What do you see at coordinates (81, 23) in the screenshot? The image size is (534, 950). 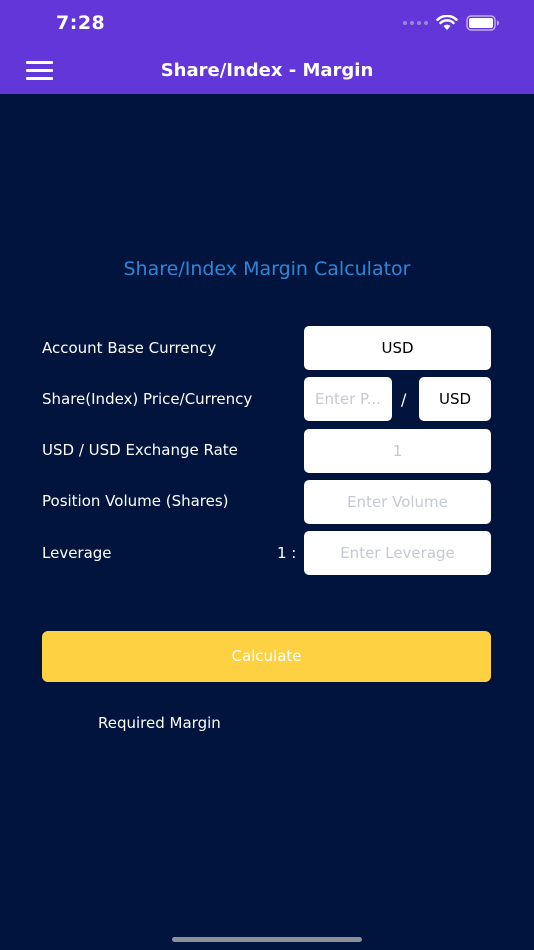 I see `status-time: 7:28` at bounding box center [81, 23].